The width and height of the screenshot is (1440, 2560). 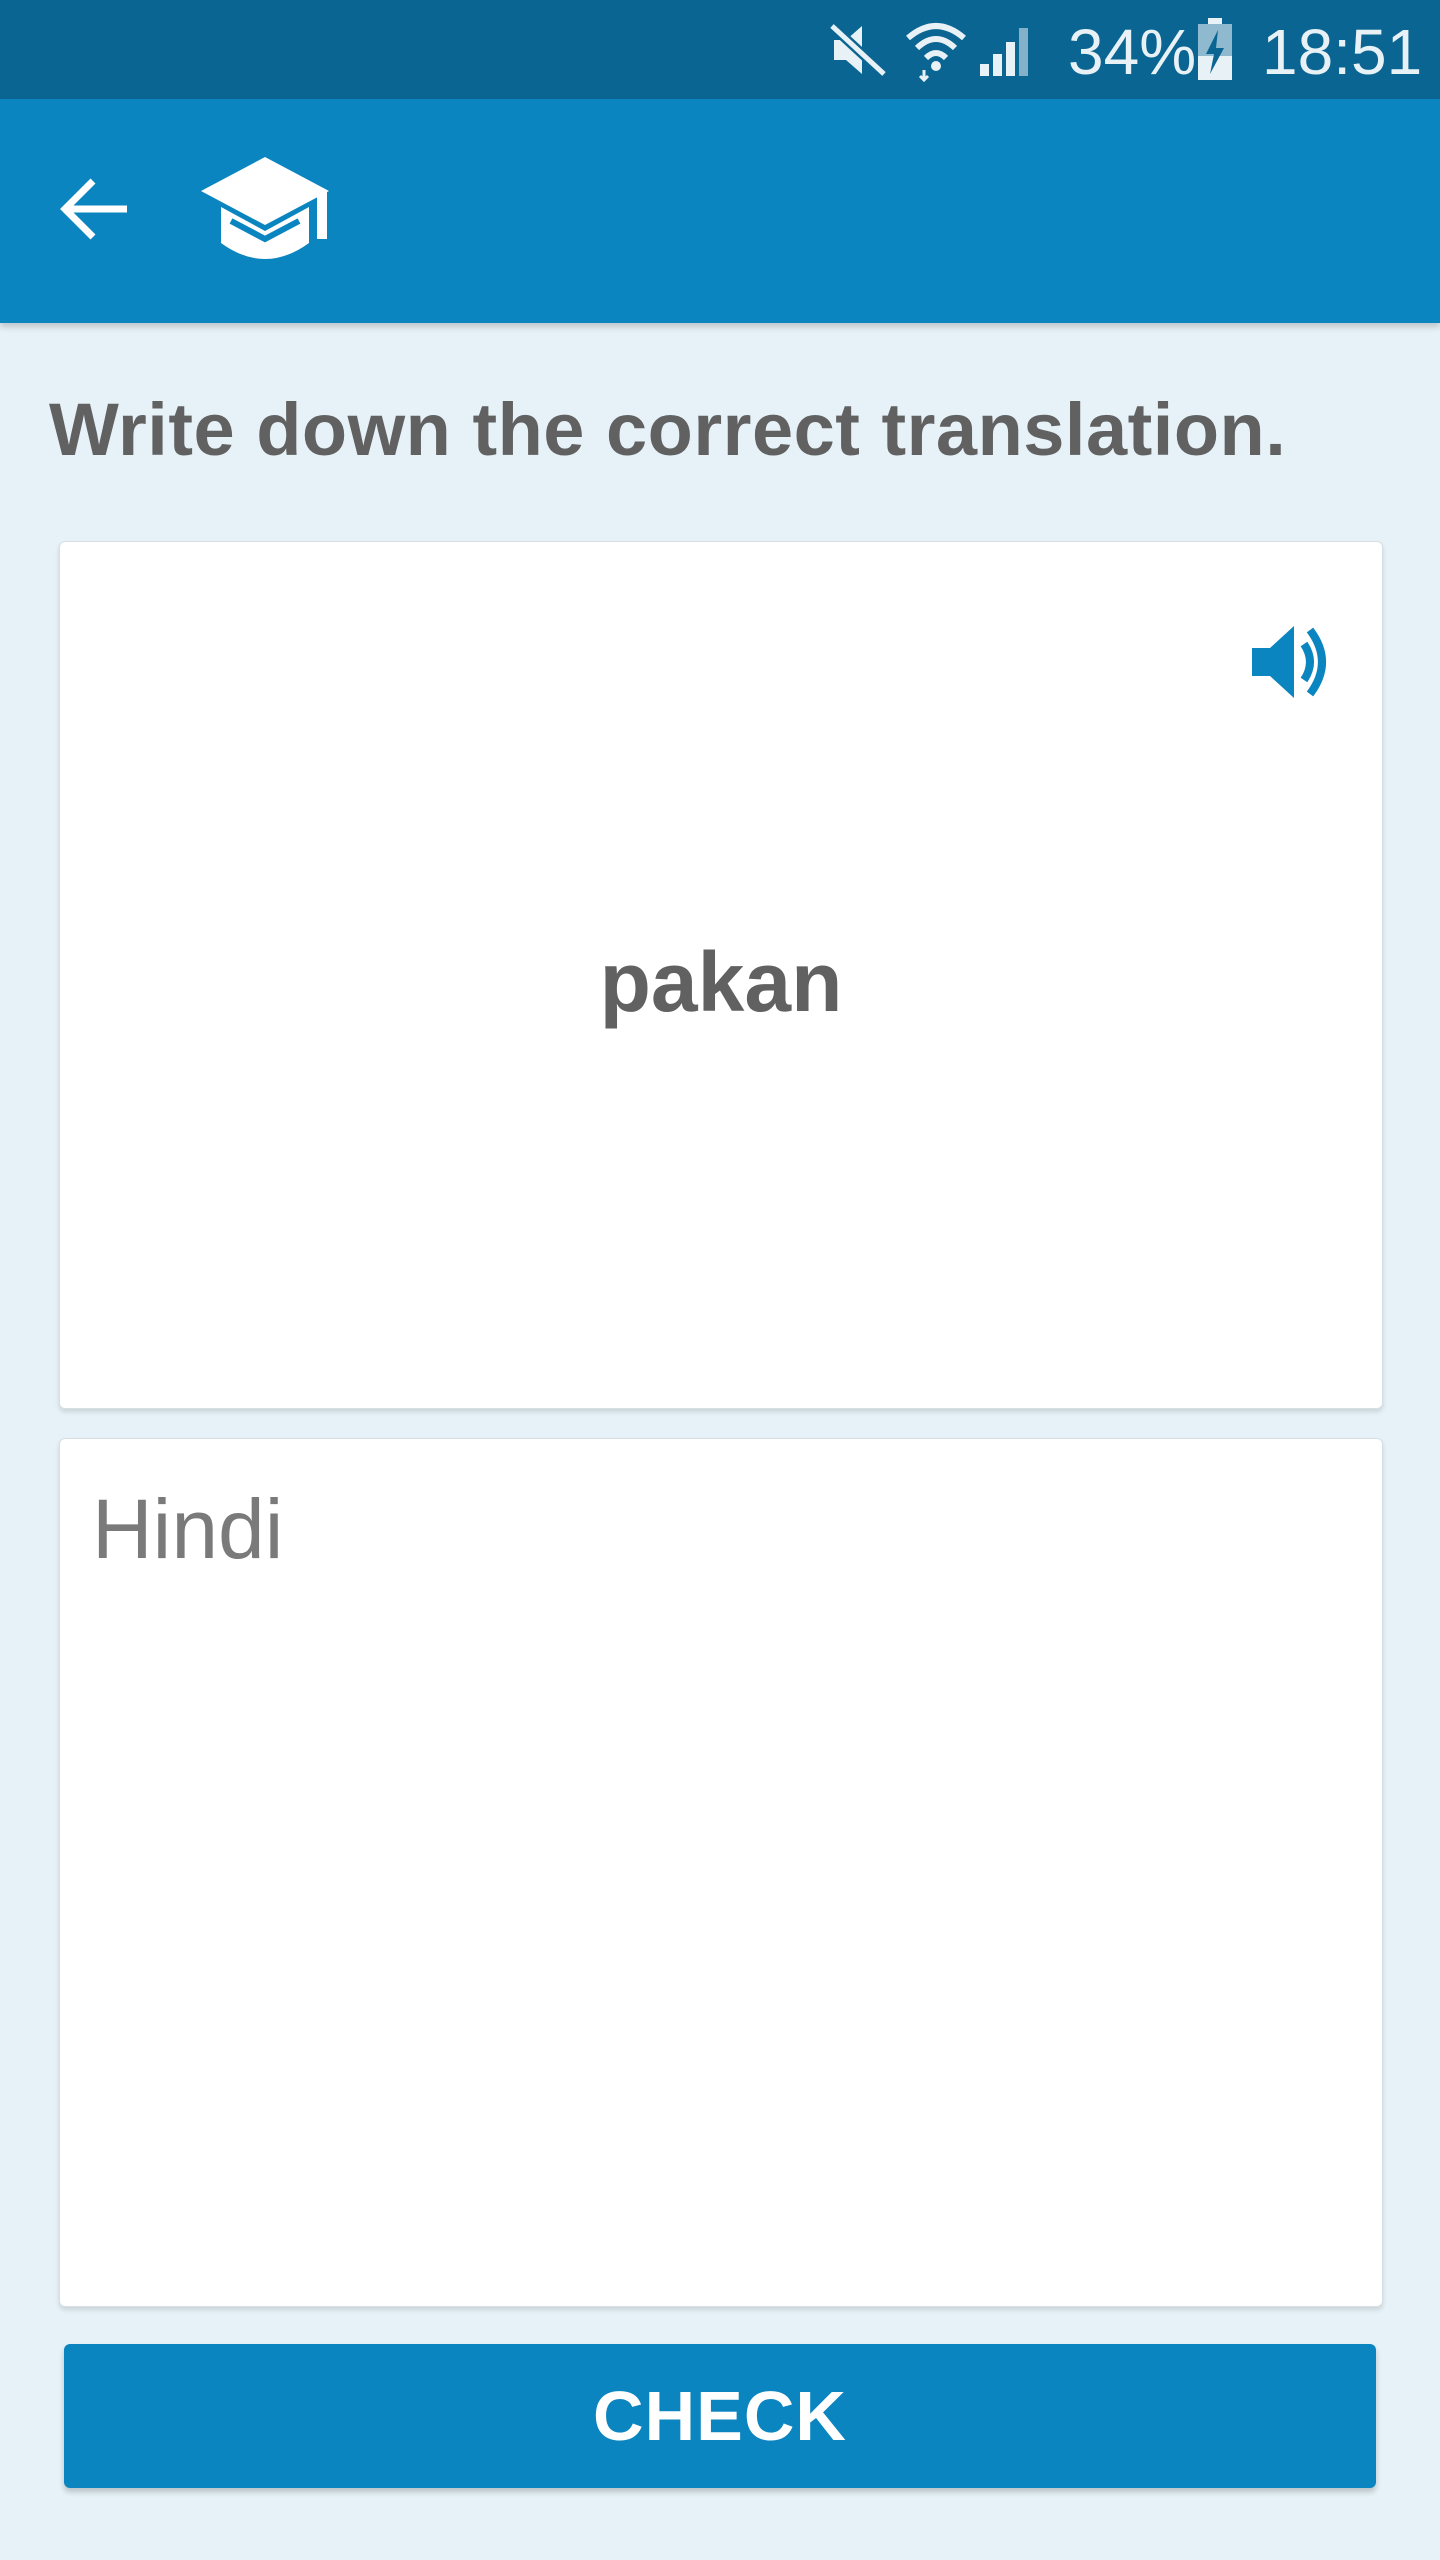 I want to click on arrow-left-icon, so click(x=95, y=211).